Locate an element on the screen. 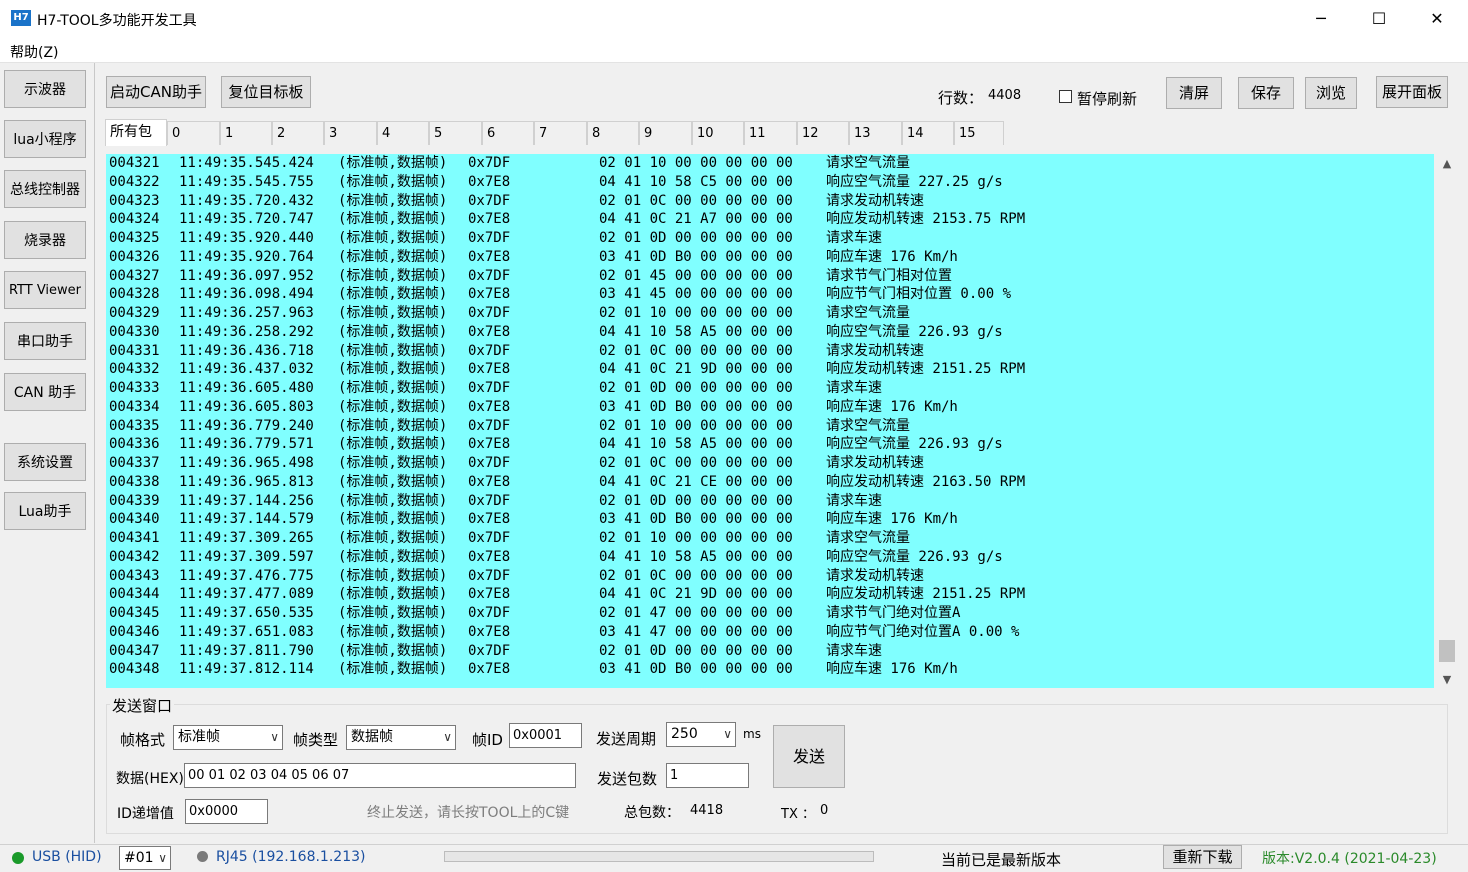 This screenshot has height=872, width=1468. tab-0: 0 is located at coordinates (193, 133).